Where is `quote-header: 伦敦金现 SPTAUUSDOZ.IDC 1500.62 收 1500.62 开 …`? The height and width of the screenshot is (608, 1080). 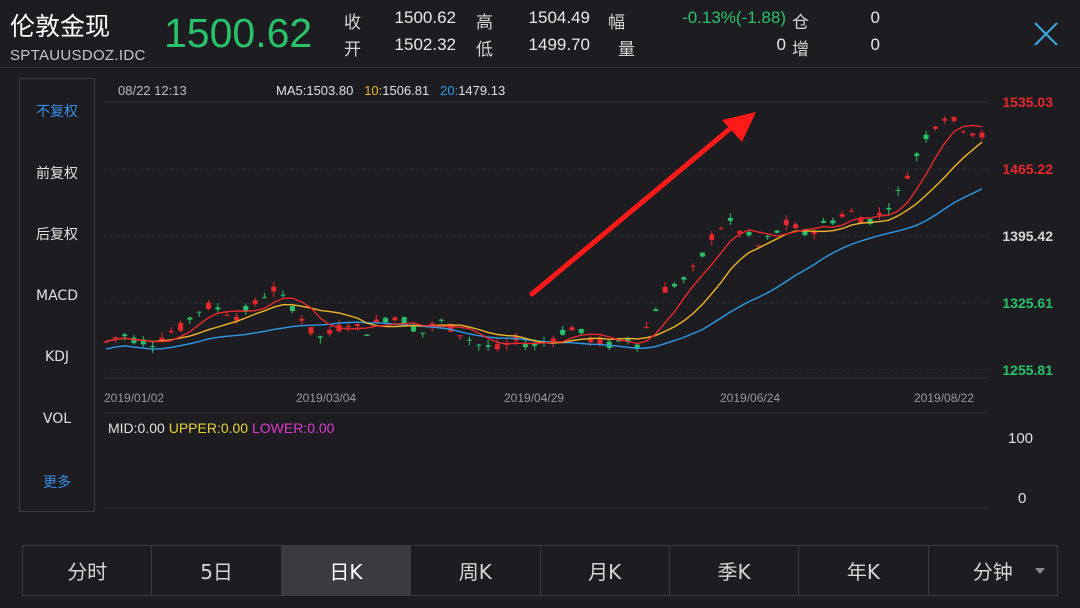
quote-header: 伦敦金现 SPTAUUSDOZ.IDC 1500.62 收 1500.62 开 … is located at coordinates (540, 34).